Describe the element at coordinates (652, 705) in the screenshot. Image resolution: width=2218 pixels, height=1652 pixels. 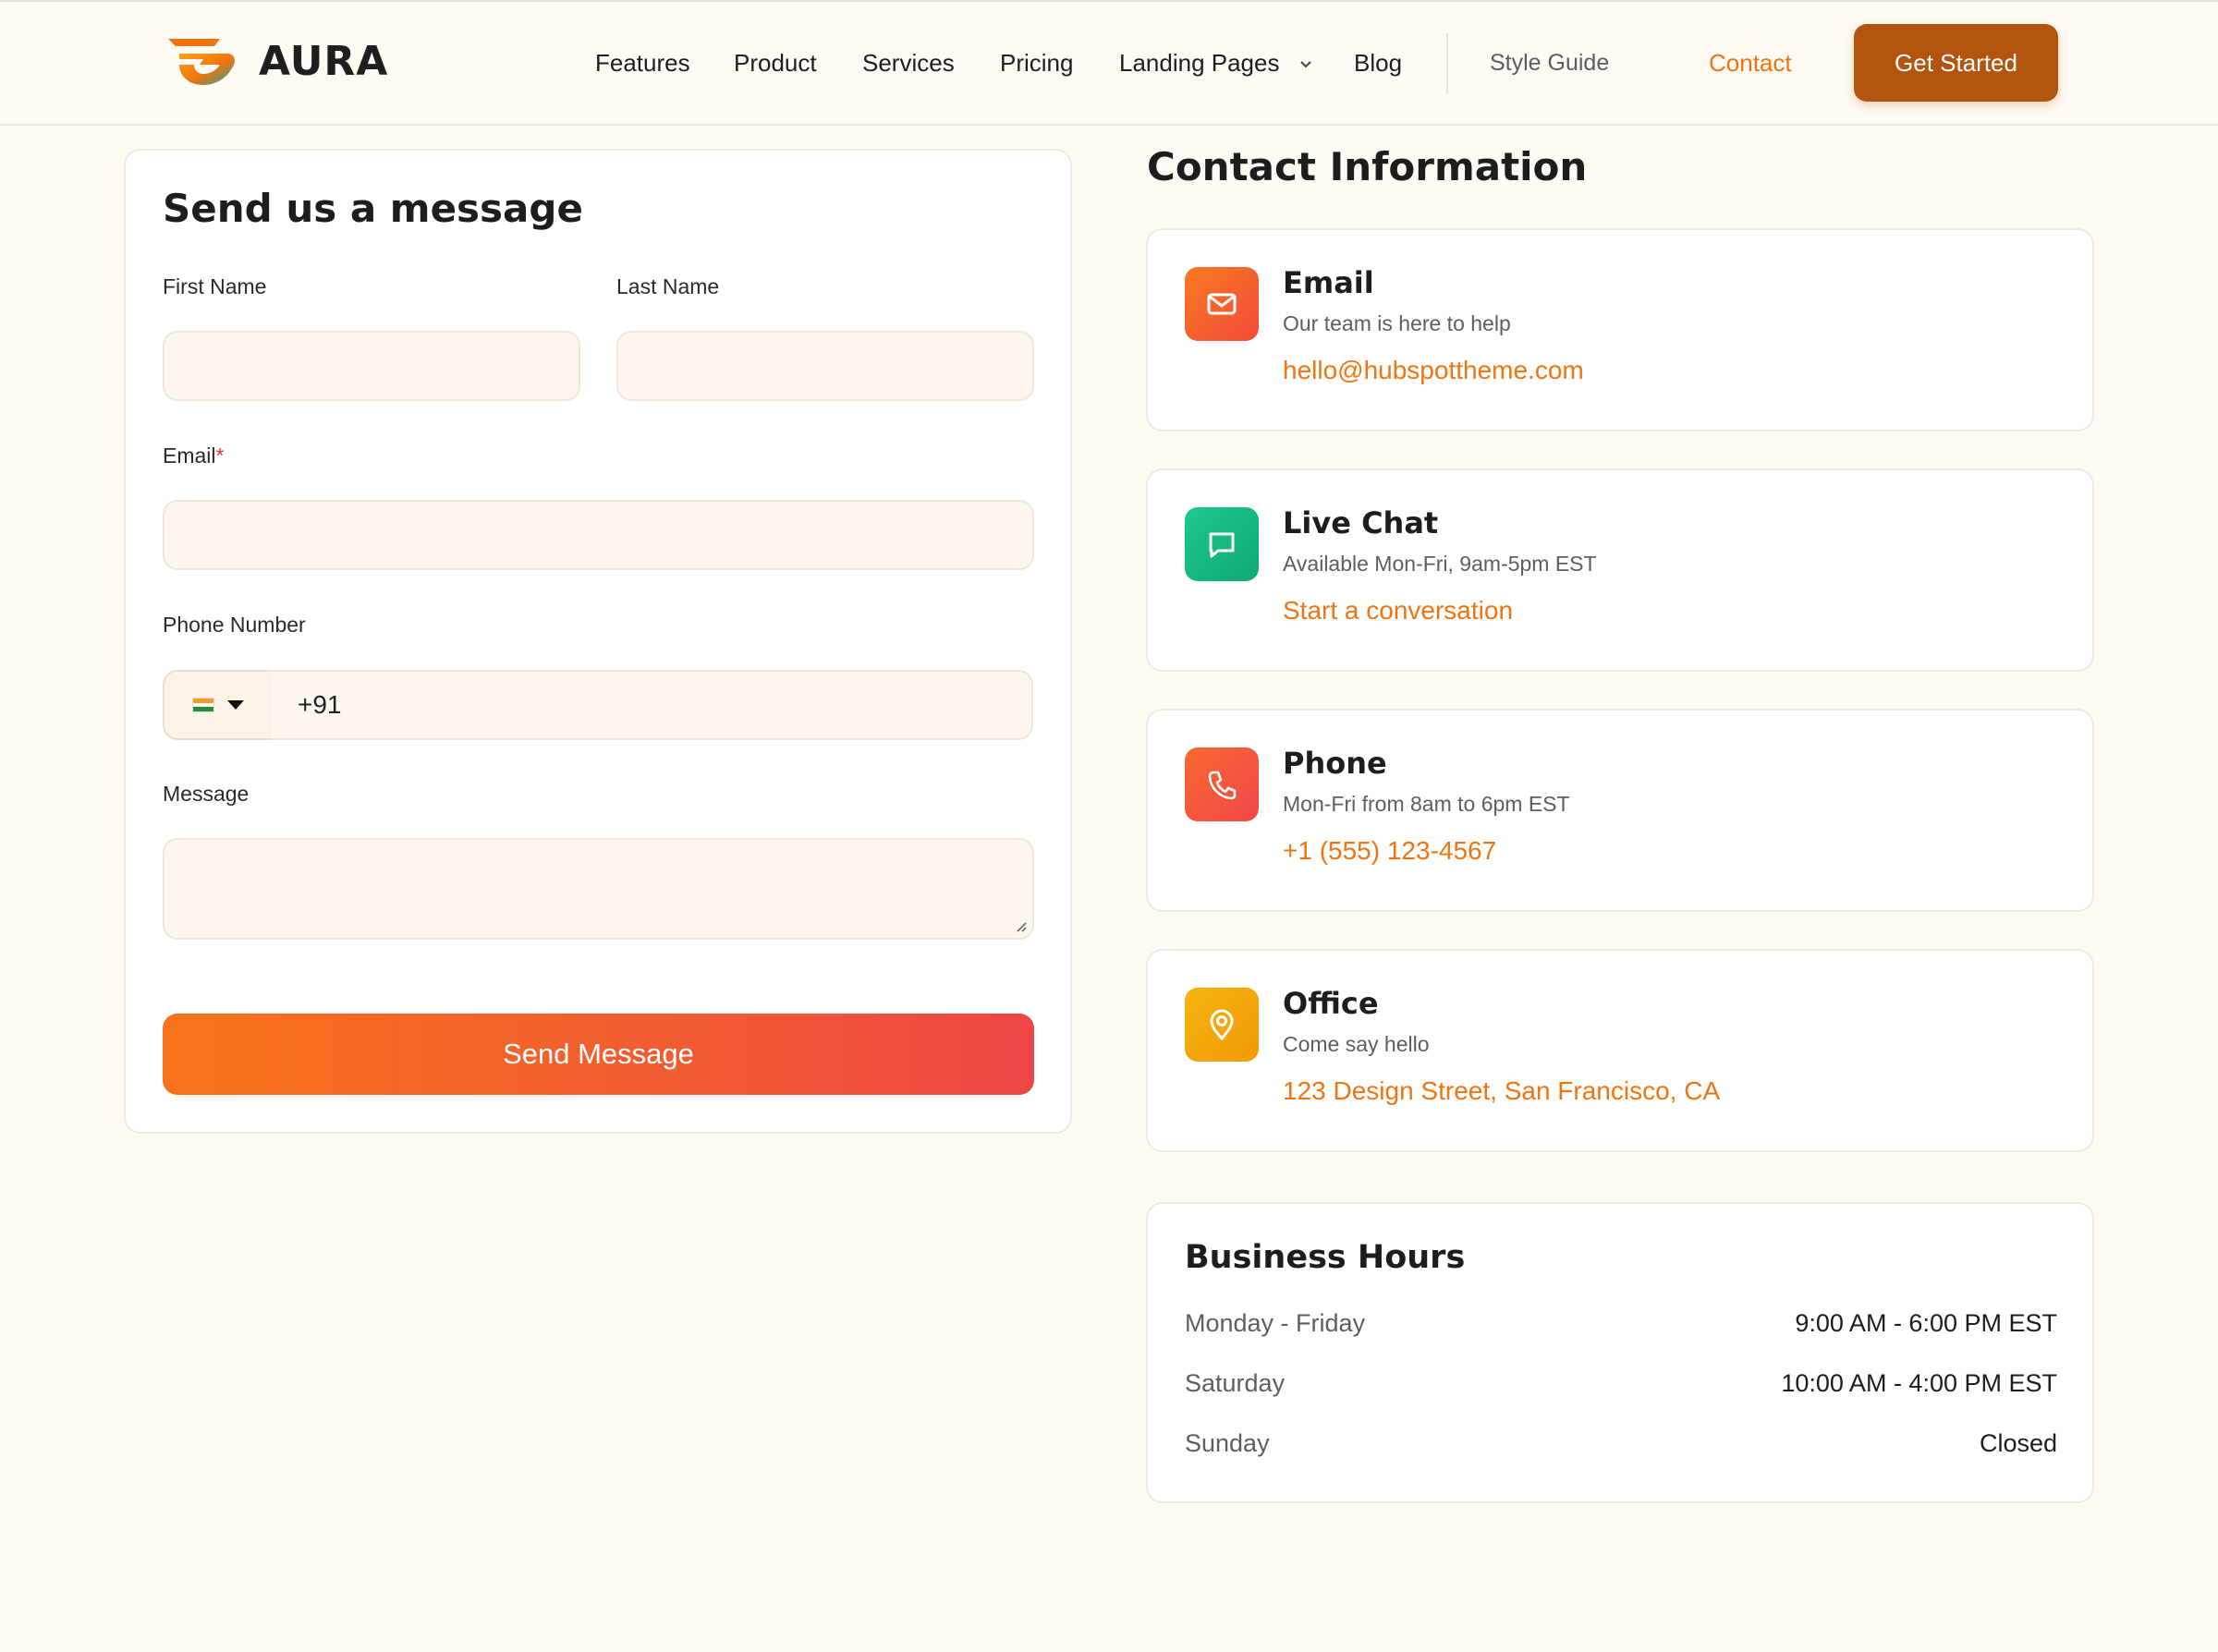
I see `phone-field: +91` at that location.